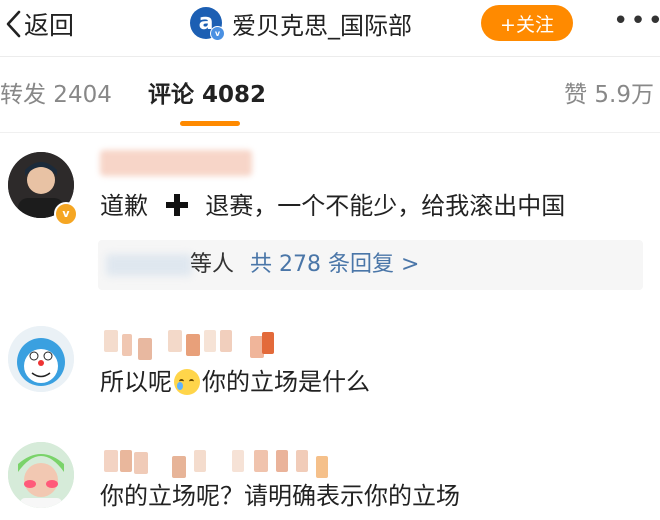  I want to click on replies-summary: 等人 共 278 条回复 >, so click(370, 265).